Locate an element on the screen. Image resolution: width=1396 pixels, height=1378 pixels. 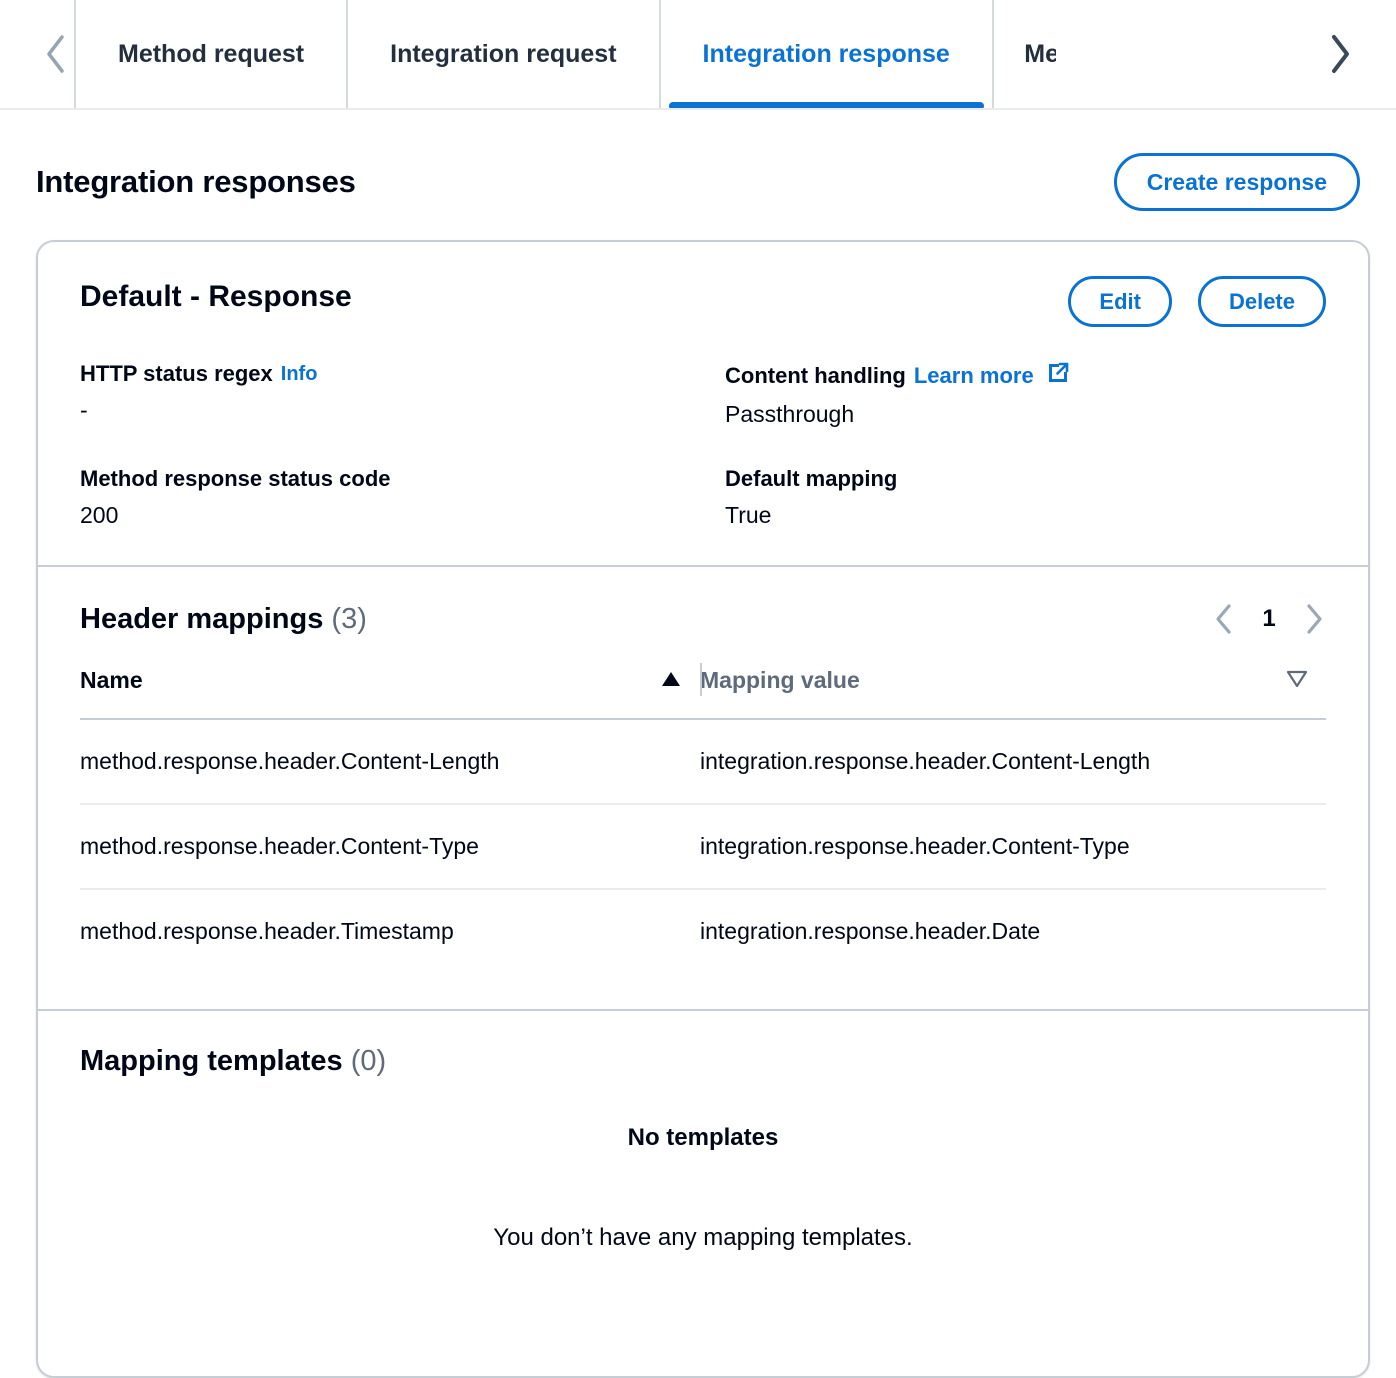
detail-value: - is located at coordinates (84, 410).